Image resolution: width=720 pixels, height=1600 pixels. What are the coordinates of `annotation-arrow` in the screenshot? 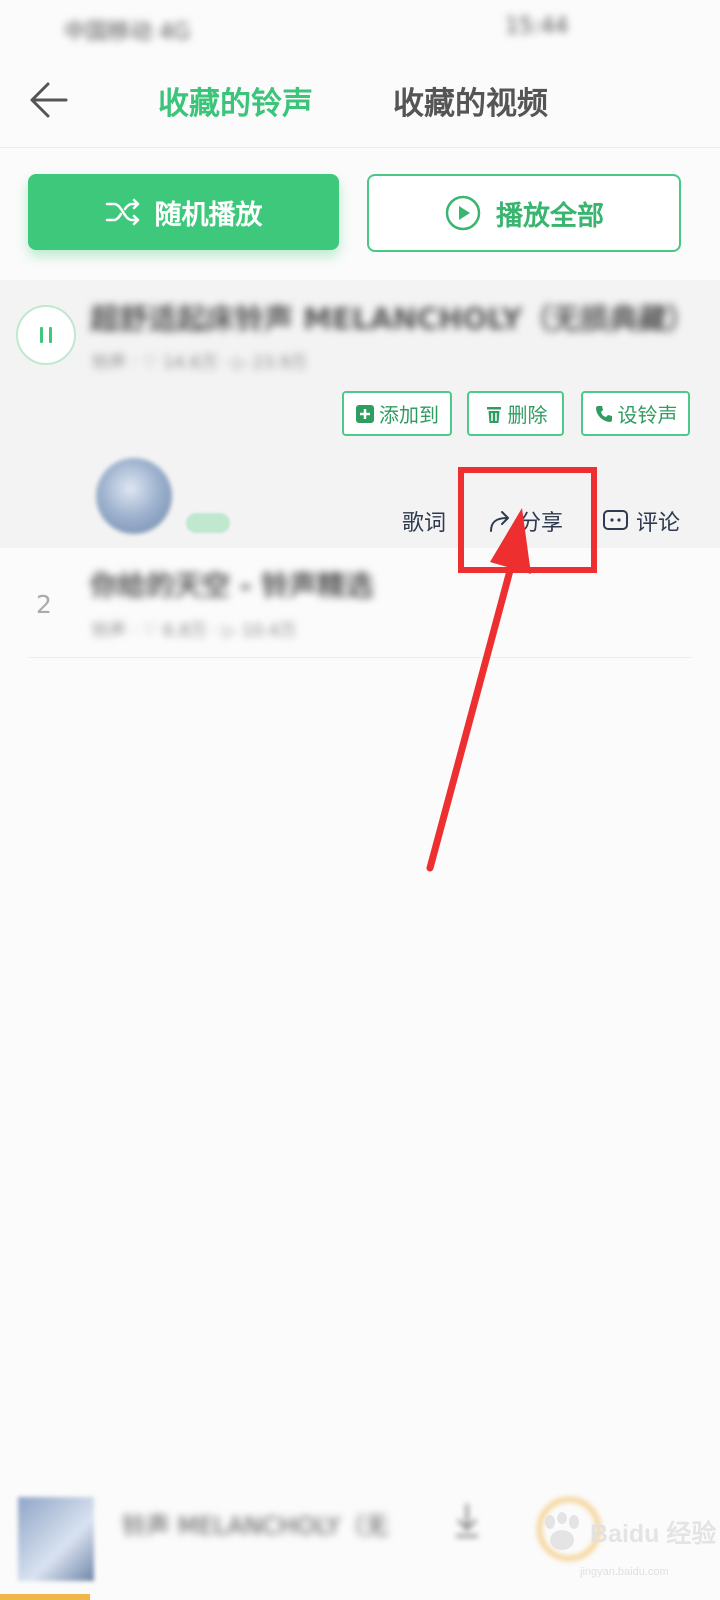 It's located at (478, 690).